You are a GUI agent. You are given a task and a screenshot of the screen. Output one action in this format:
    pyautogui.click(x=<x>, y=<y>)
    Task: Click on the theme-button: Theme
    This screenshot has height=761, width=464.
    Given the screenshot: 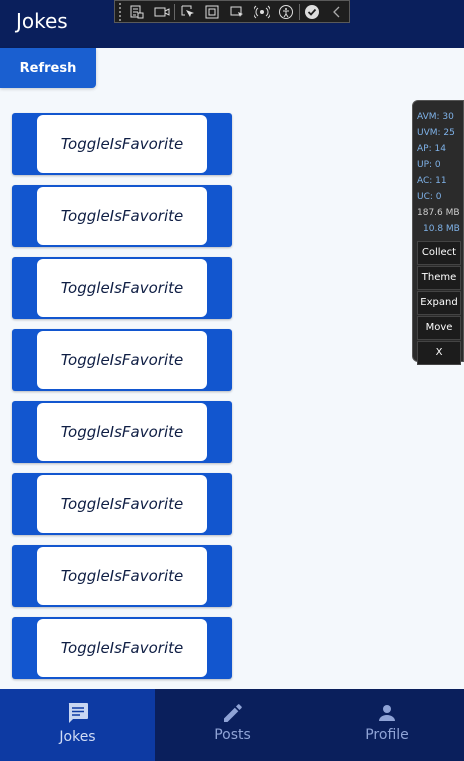 What is the action you would take?
    pyautogui.click(x=439, y=278)
    